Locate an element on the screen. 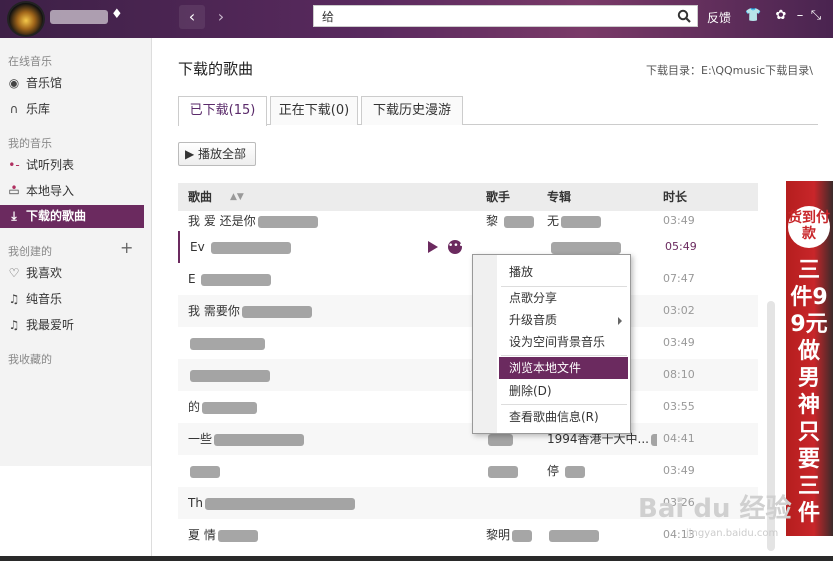 Image resolution: width=833 pixels, height=561 pixels. cell-duration-text: 08:10 is located at coordinates (679, 374).